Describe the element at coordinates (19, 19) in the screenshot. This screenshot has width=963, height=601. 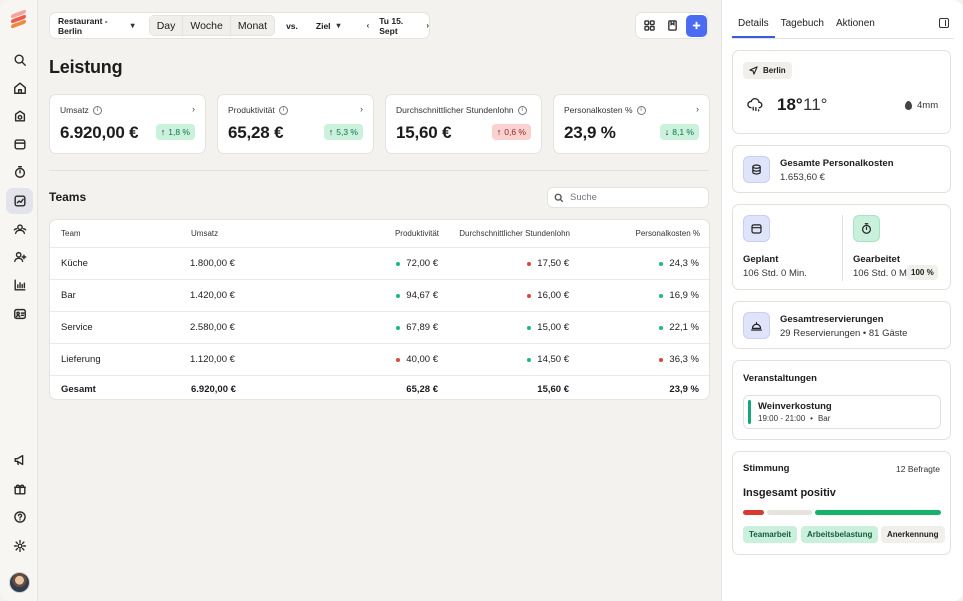
I see `app-logo` at that location.